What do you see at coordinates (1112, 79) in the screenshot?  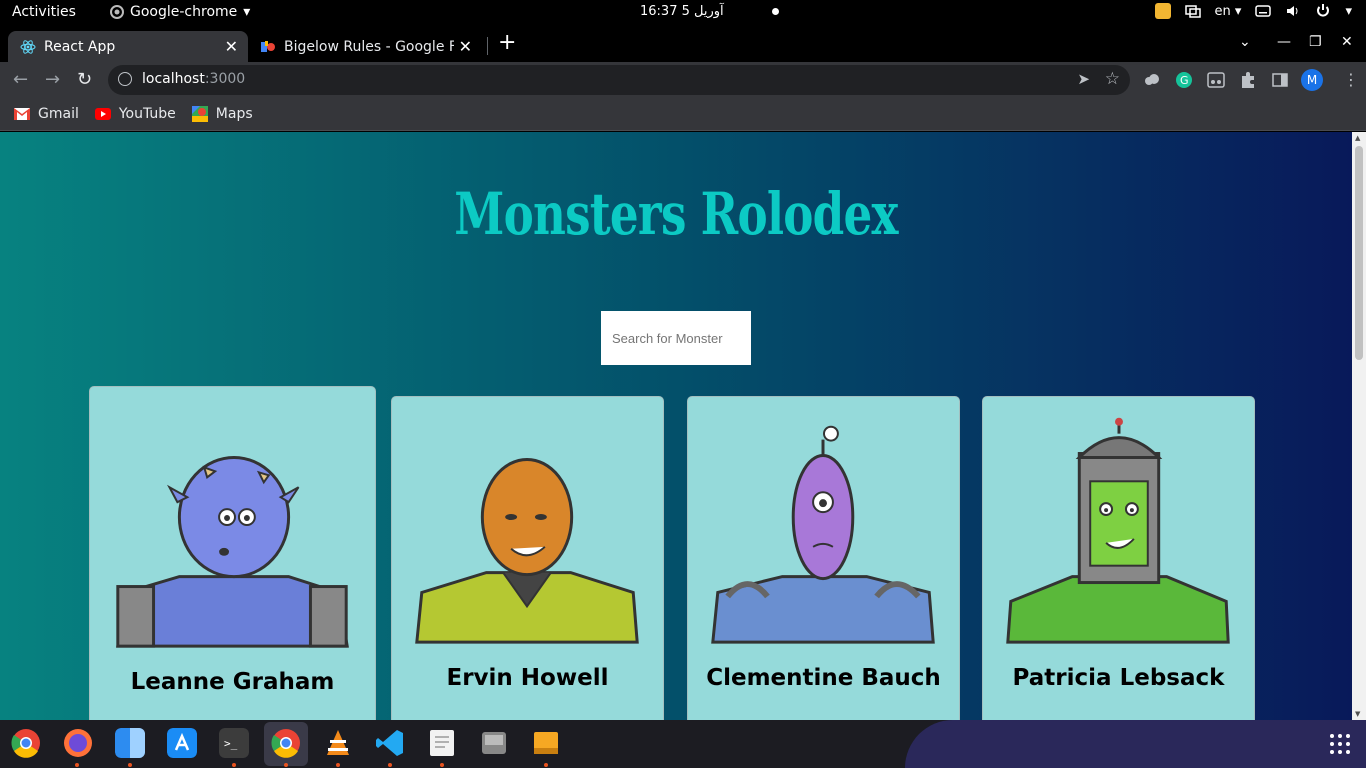 I see `bookmark-star-icon: ☆` at bounding box center [1112, 79].